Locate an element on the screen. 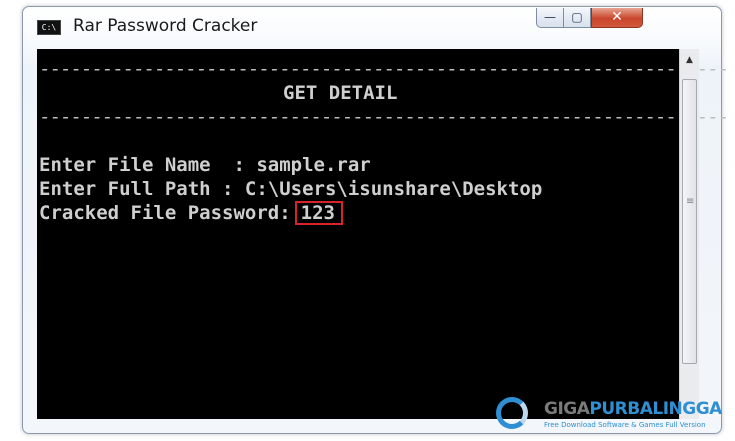 This screenshot has width=735, height=441. scroll-up-arrow-icon: ▲ is located at coordinates (689, 60).